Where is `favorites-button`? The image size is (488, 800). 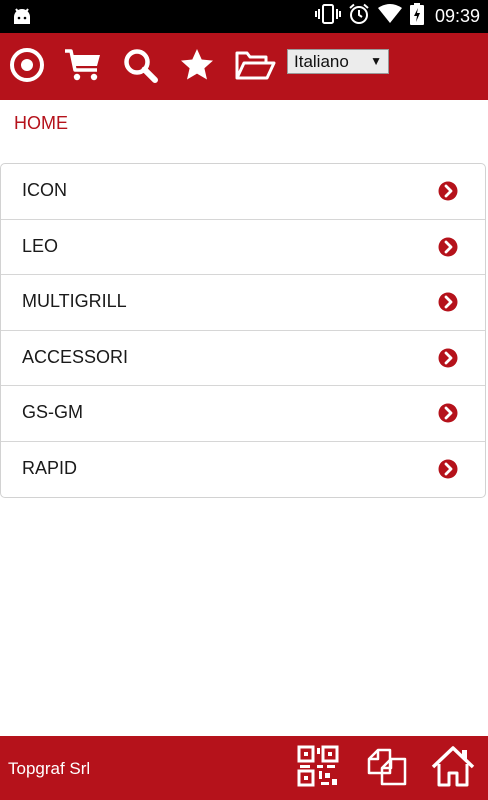
favorites-button is located at coordinates (197, 67).